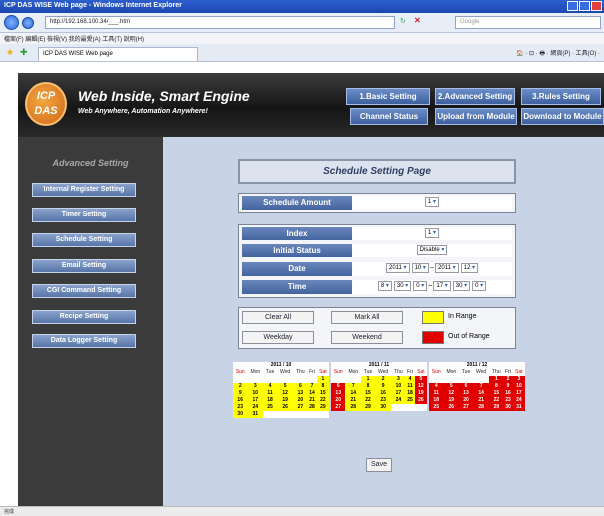 Image resolution: width=604 pixels, height=516 pixels. What do you see at coordinates (379, 465) in the screenshot?
I see `save-button: Save` at bounding box center [379, 465].